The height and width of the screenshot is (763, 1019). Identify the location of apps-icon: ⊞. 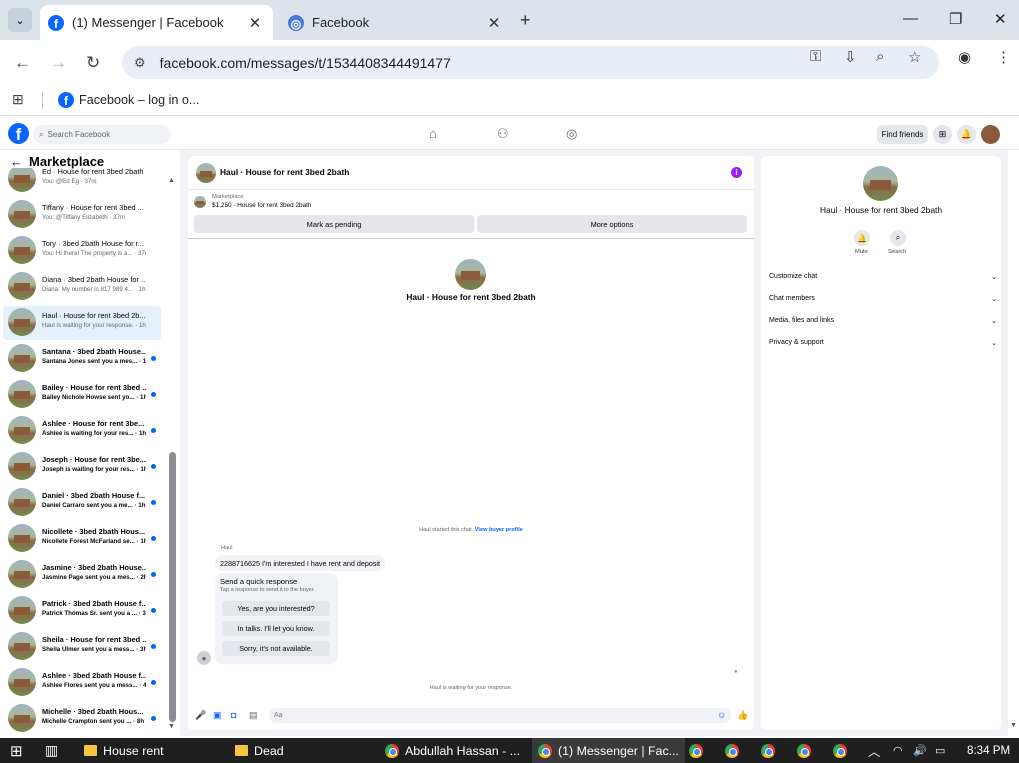
(18, 99).